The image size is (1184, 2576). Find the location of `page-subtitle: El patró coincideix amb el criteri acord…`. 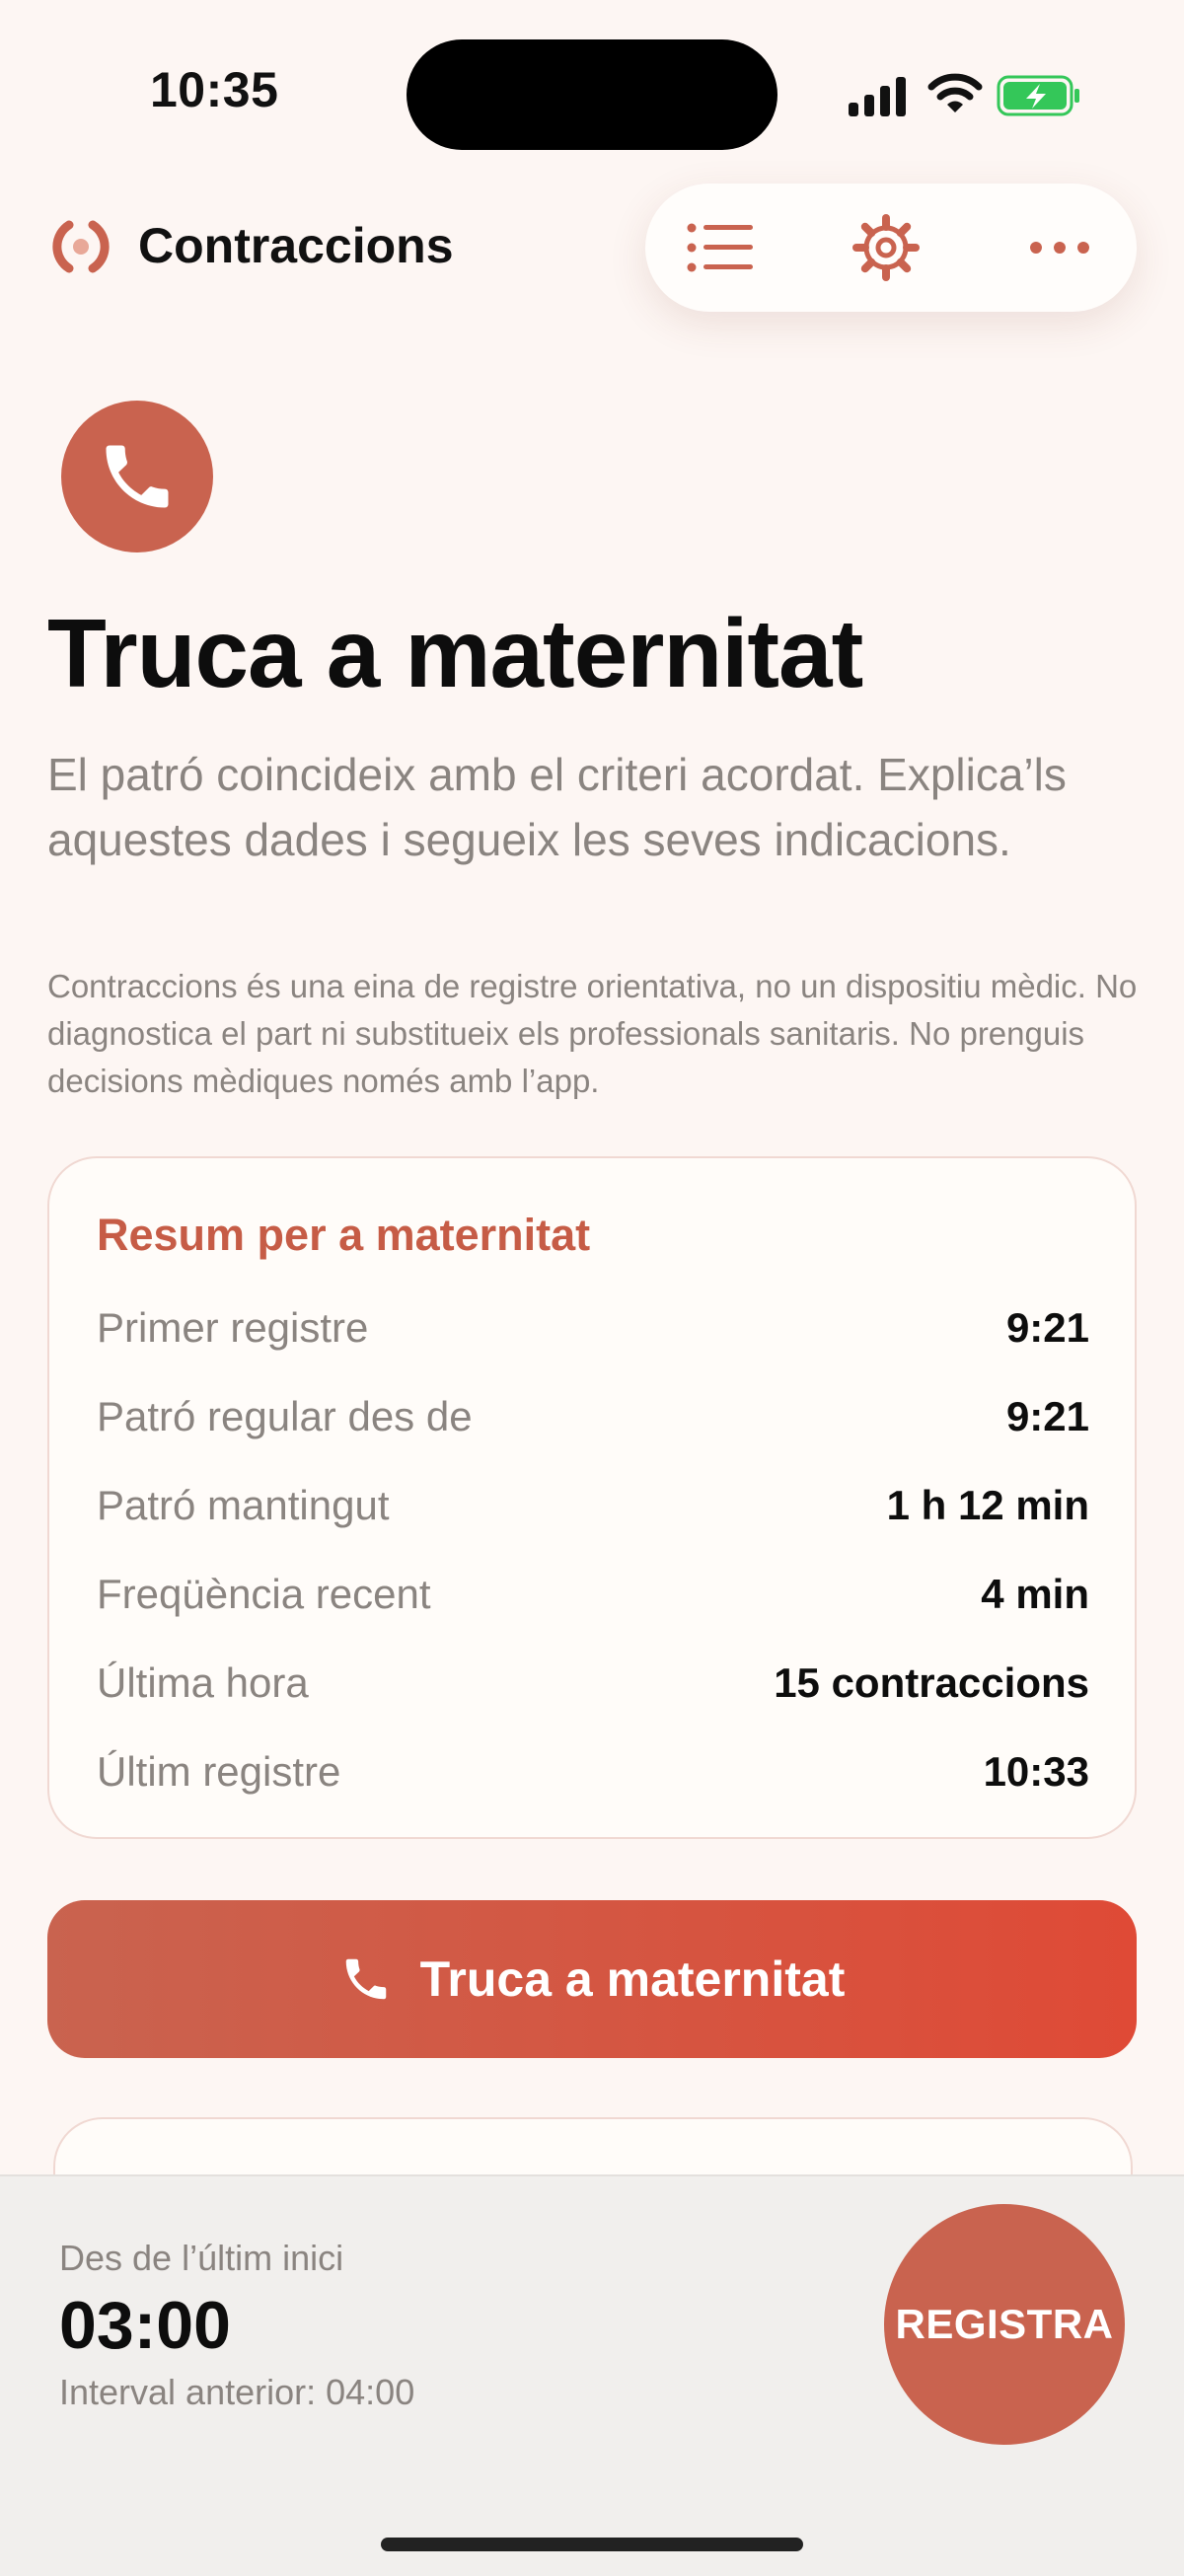

page-subtitle: El patró coincideix amb el criteri acord… is located at coordinates (557, 807).